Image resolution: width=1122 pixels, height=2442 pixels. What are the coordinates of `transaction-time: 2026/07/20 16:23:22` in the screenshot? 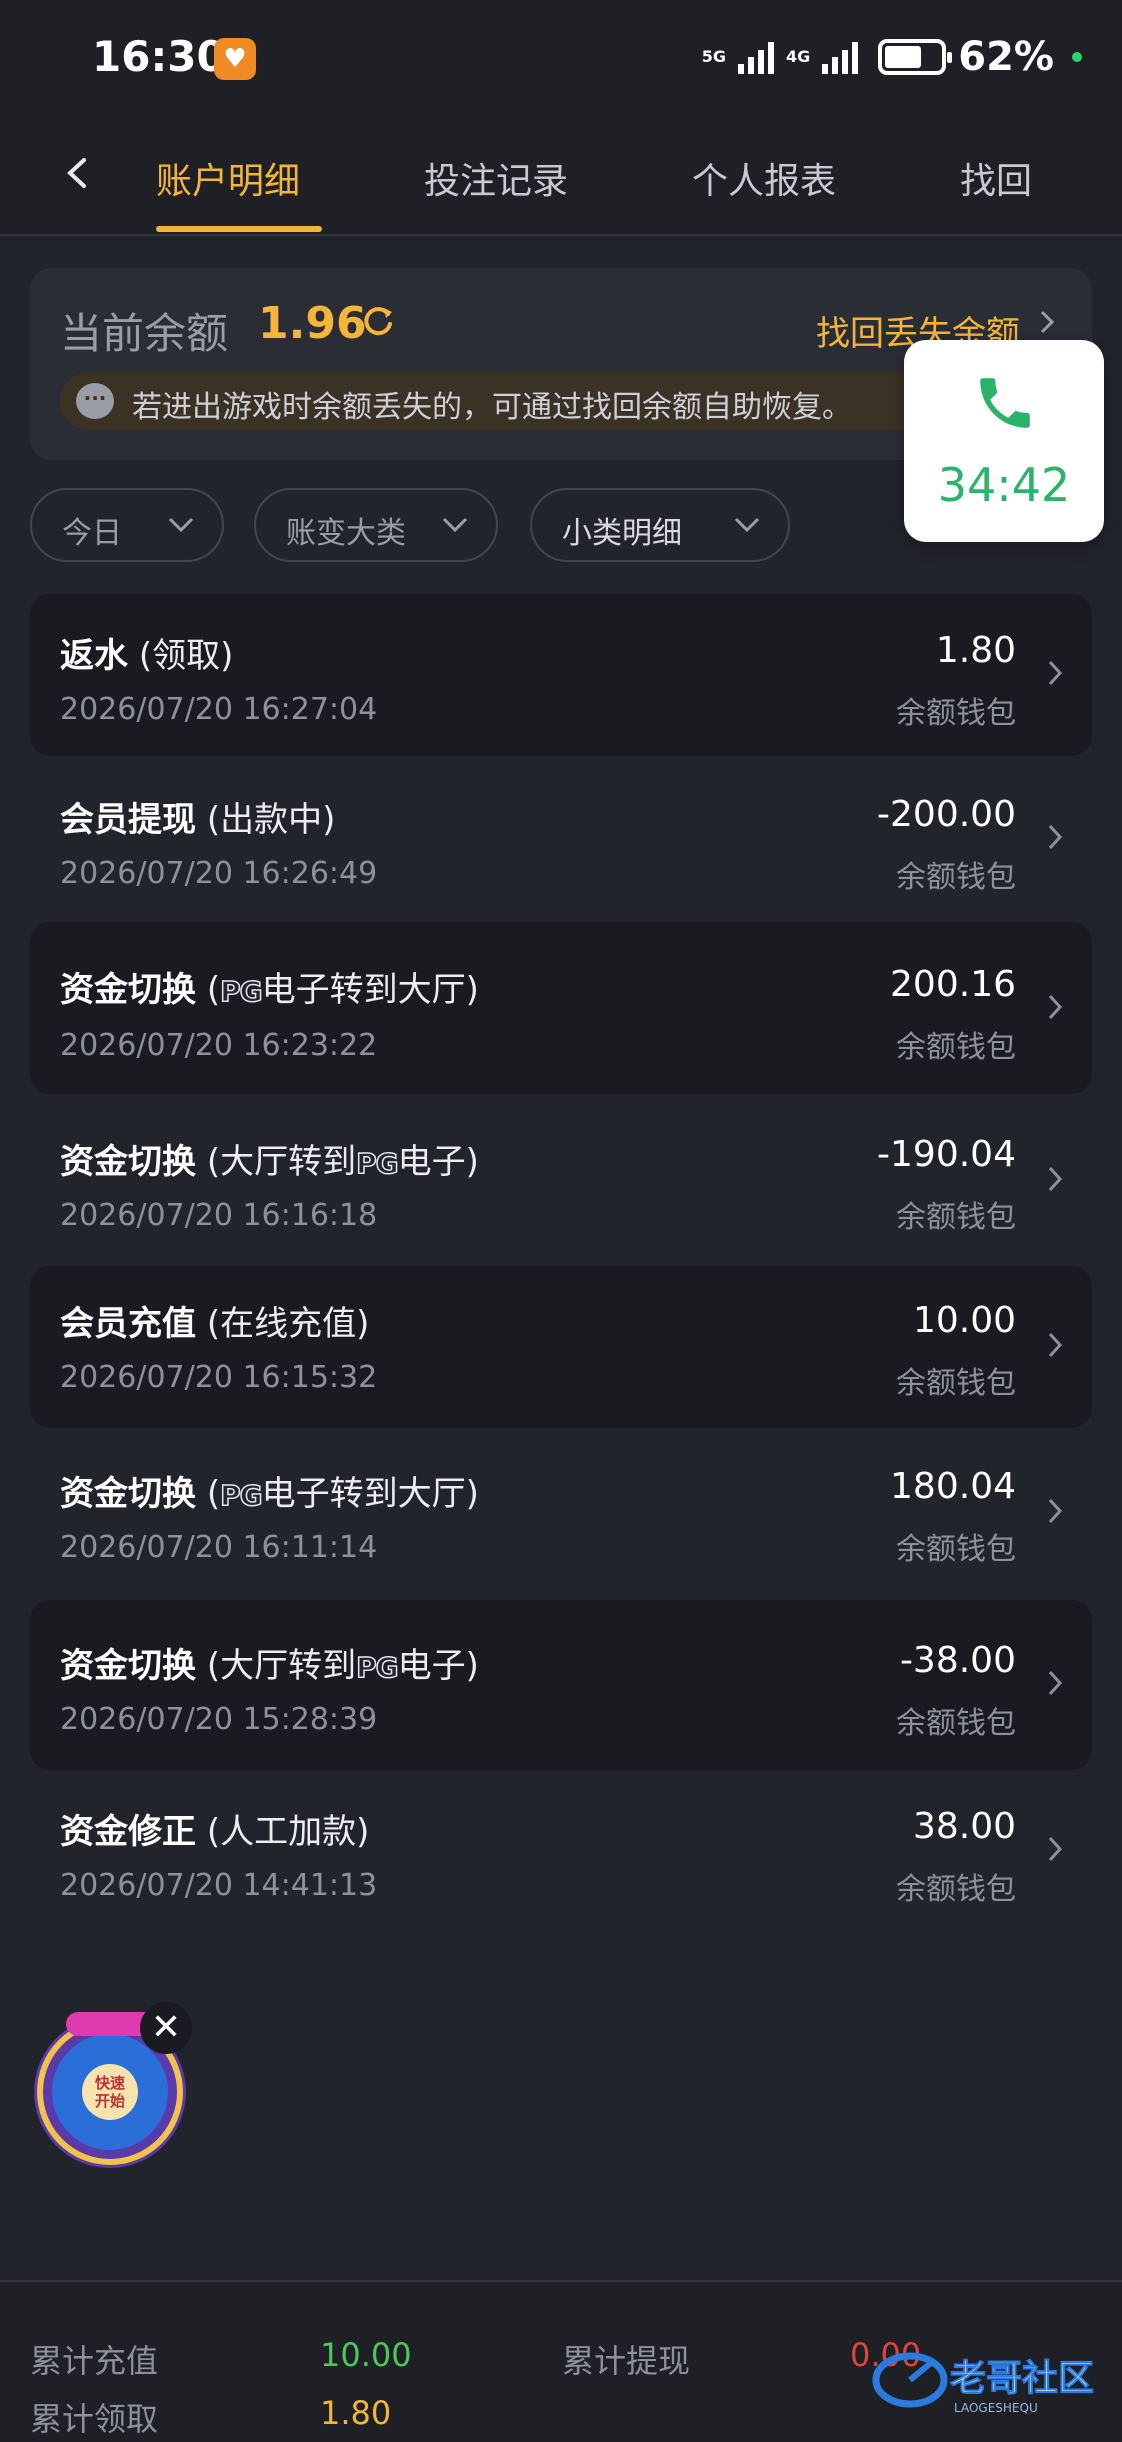 It's located at (219, 1045).